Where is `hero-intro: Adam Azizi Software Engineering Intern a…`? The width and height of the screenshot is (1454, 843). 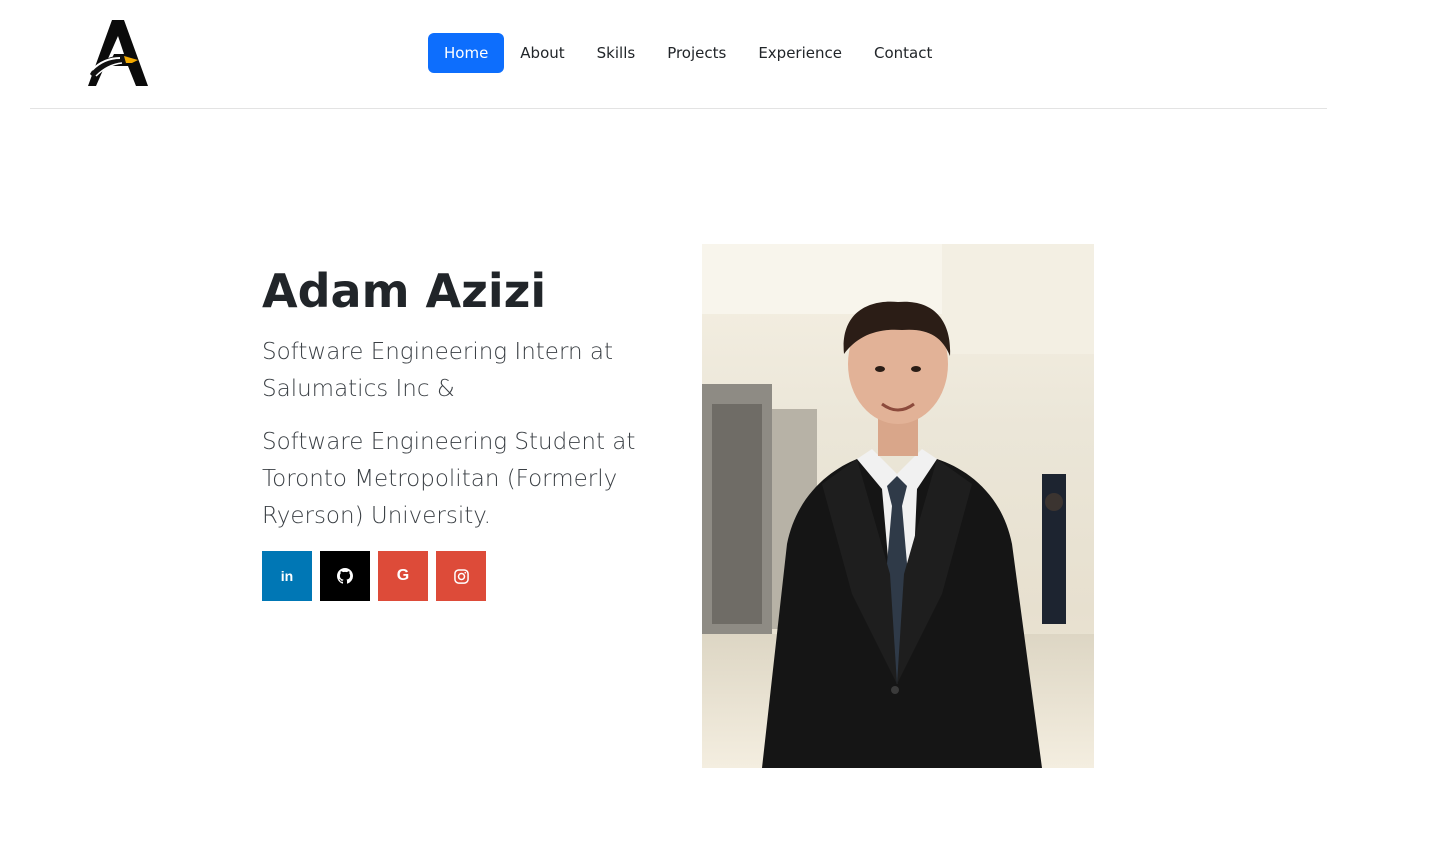
hero-intro: Adam Azizi Software Engineering Intern a… is located at coordinates (462, 431).